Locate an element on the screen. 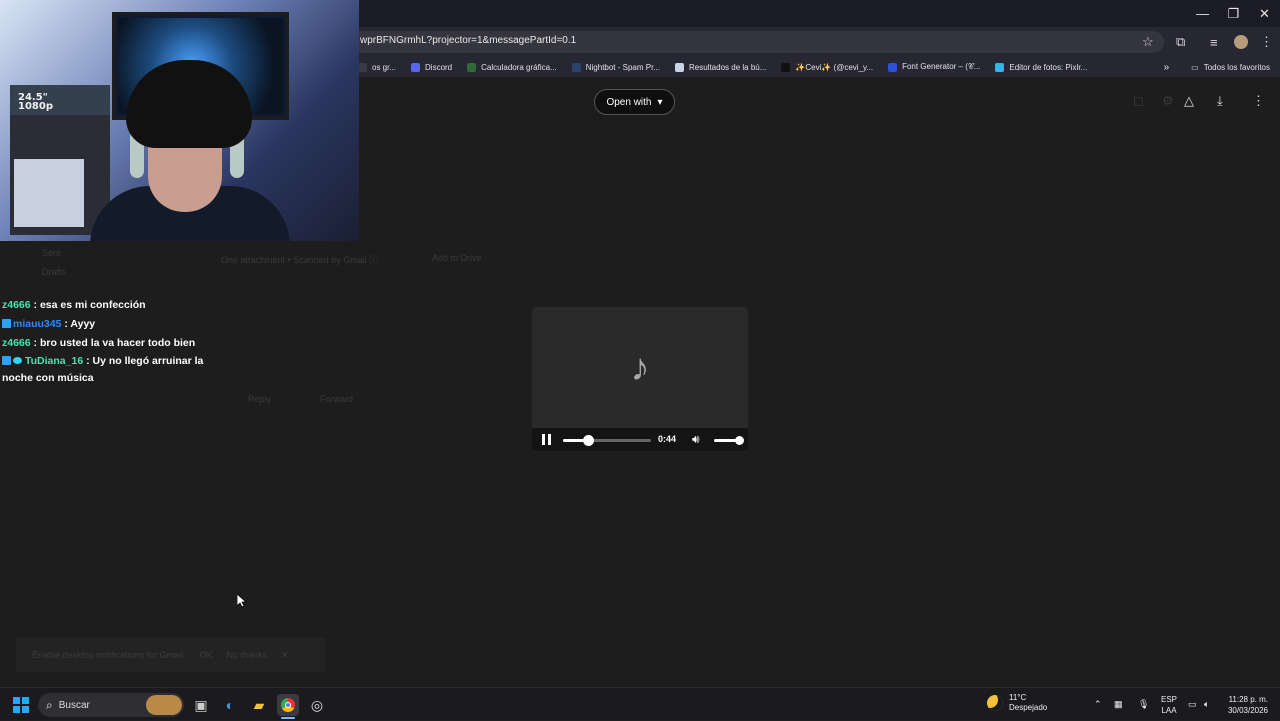 This screenshot has height=721, width=1280. discord-icon is located at coordinates (416, 67).